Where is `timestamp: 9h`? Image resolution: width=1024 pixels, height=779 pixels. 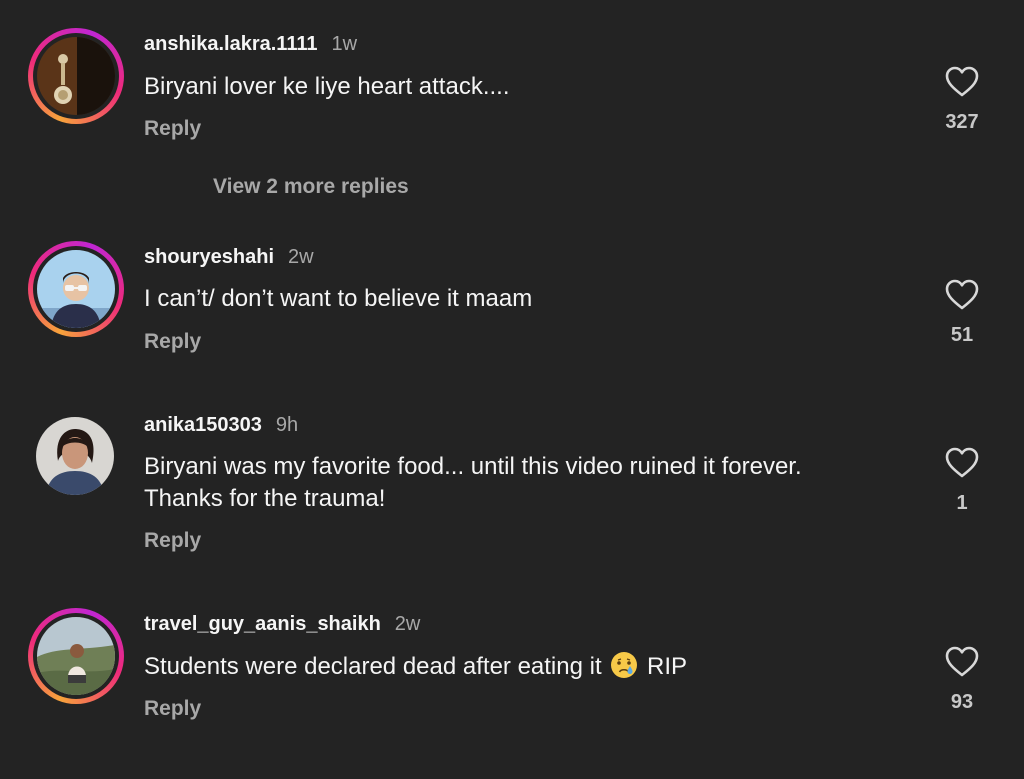
timestamp: 9h is located at coordinates (287, 425).